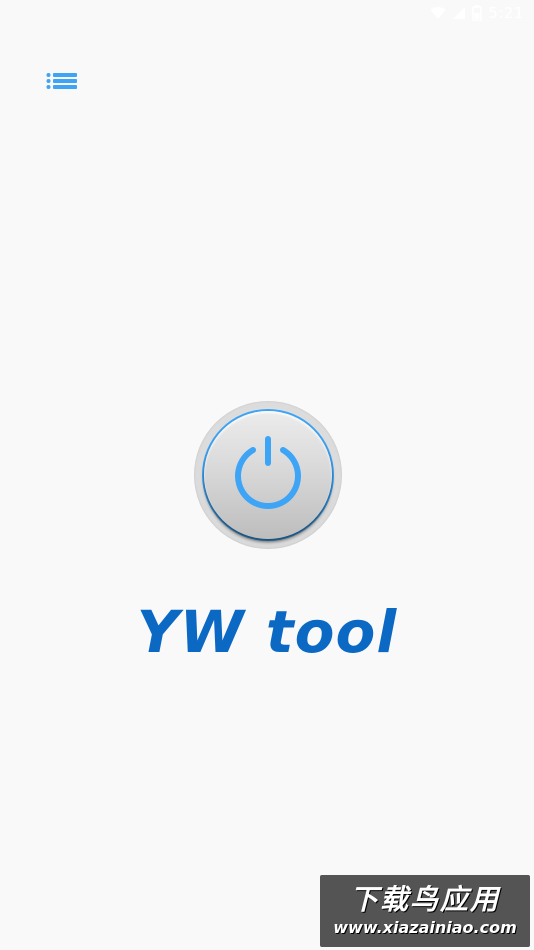  What do you see at coordinates (267, 632) in the screenshot?
I see `app-title: YW tool` at bounding box center [267, 632].